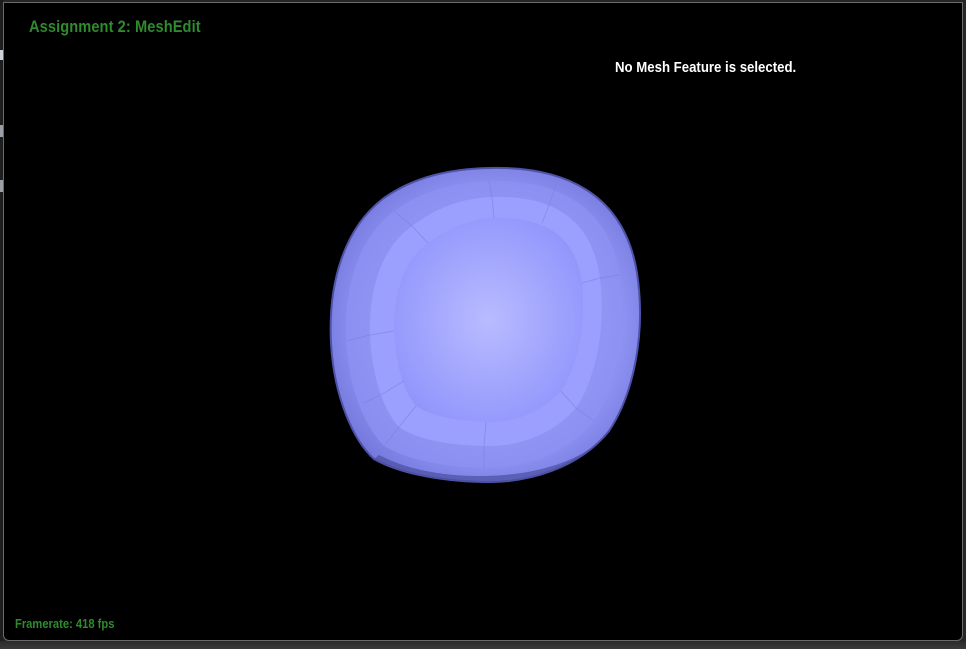 The width and height of the screenshot is (966, 649). Describe the element at coordinates (115, 26) in the screenshot. I see `app-title: Assignment 2: MeshEdit` at that location.